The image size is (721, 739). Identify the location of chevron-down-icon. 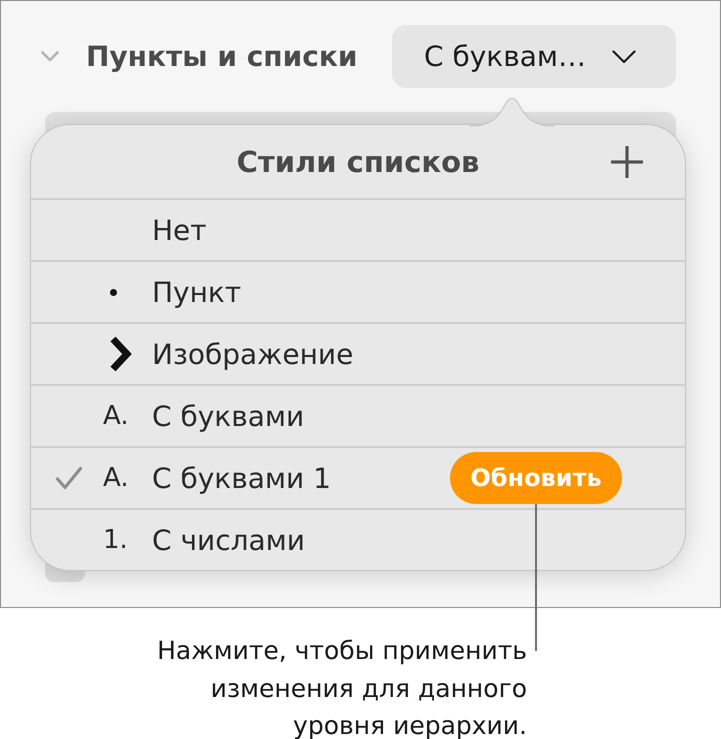
(624, 57).